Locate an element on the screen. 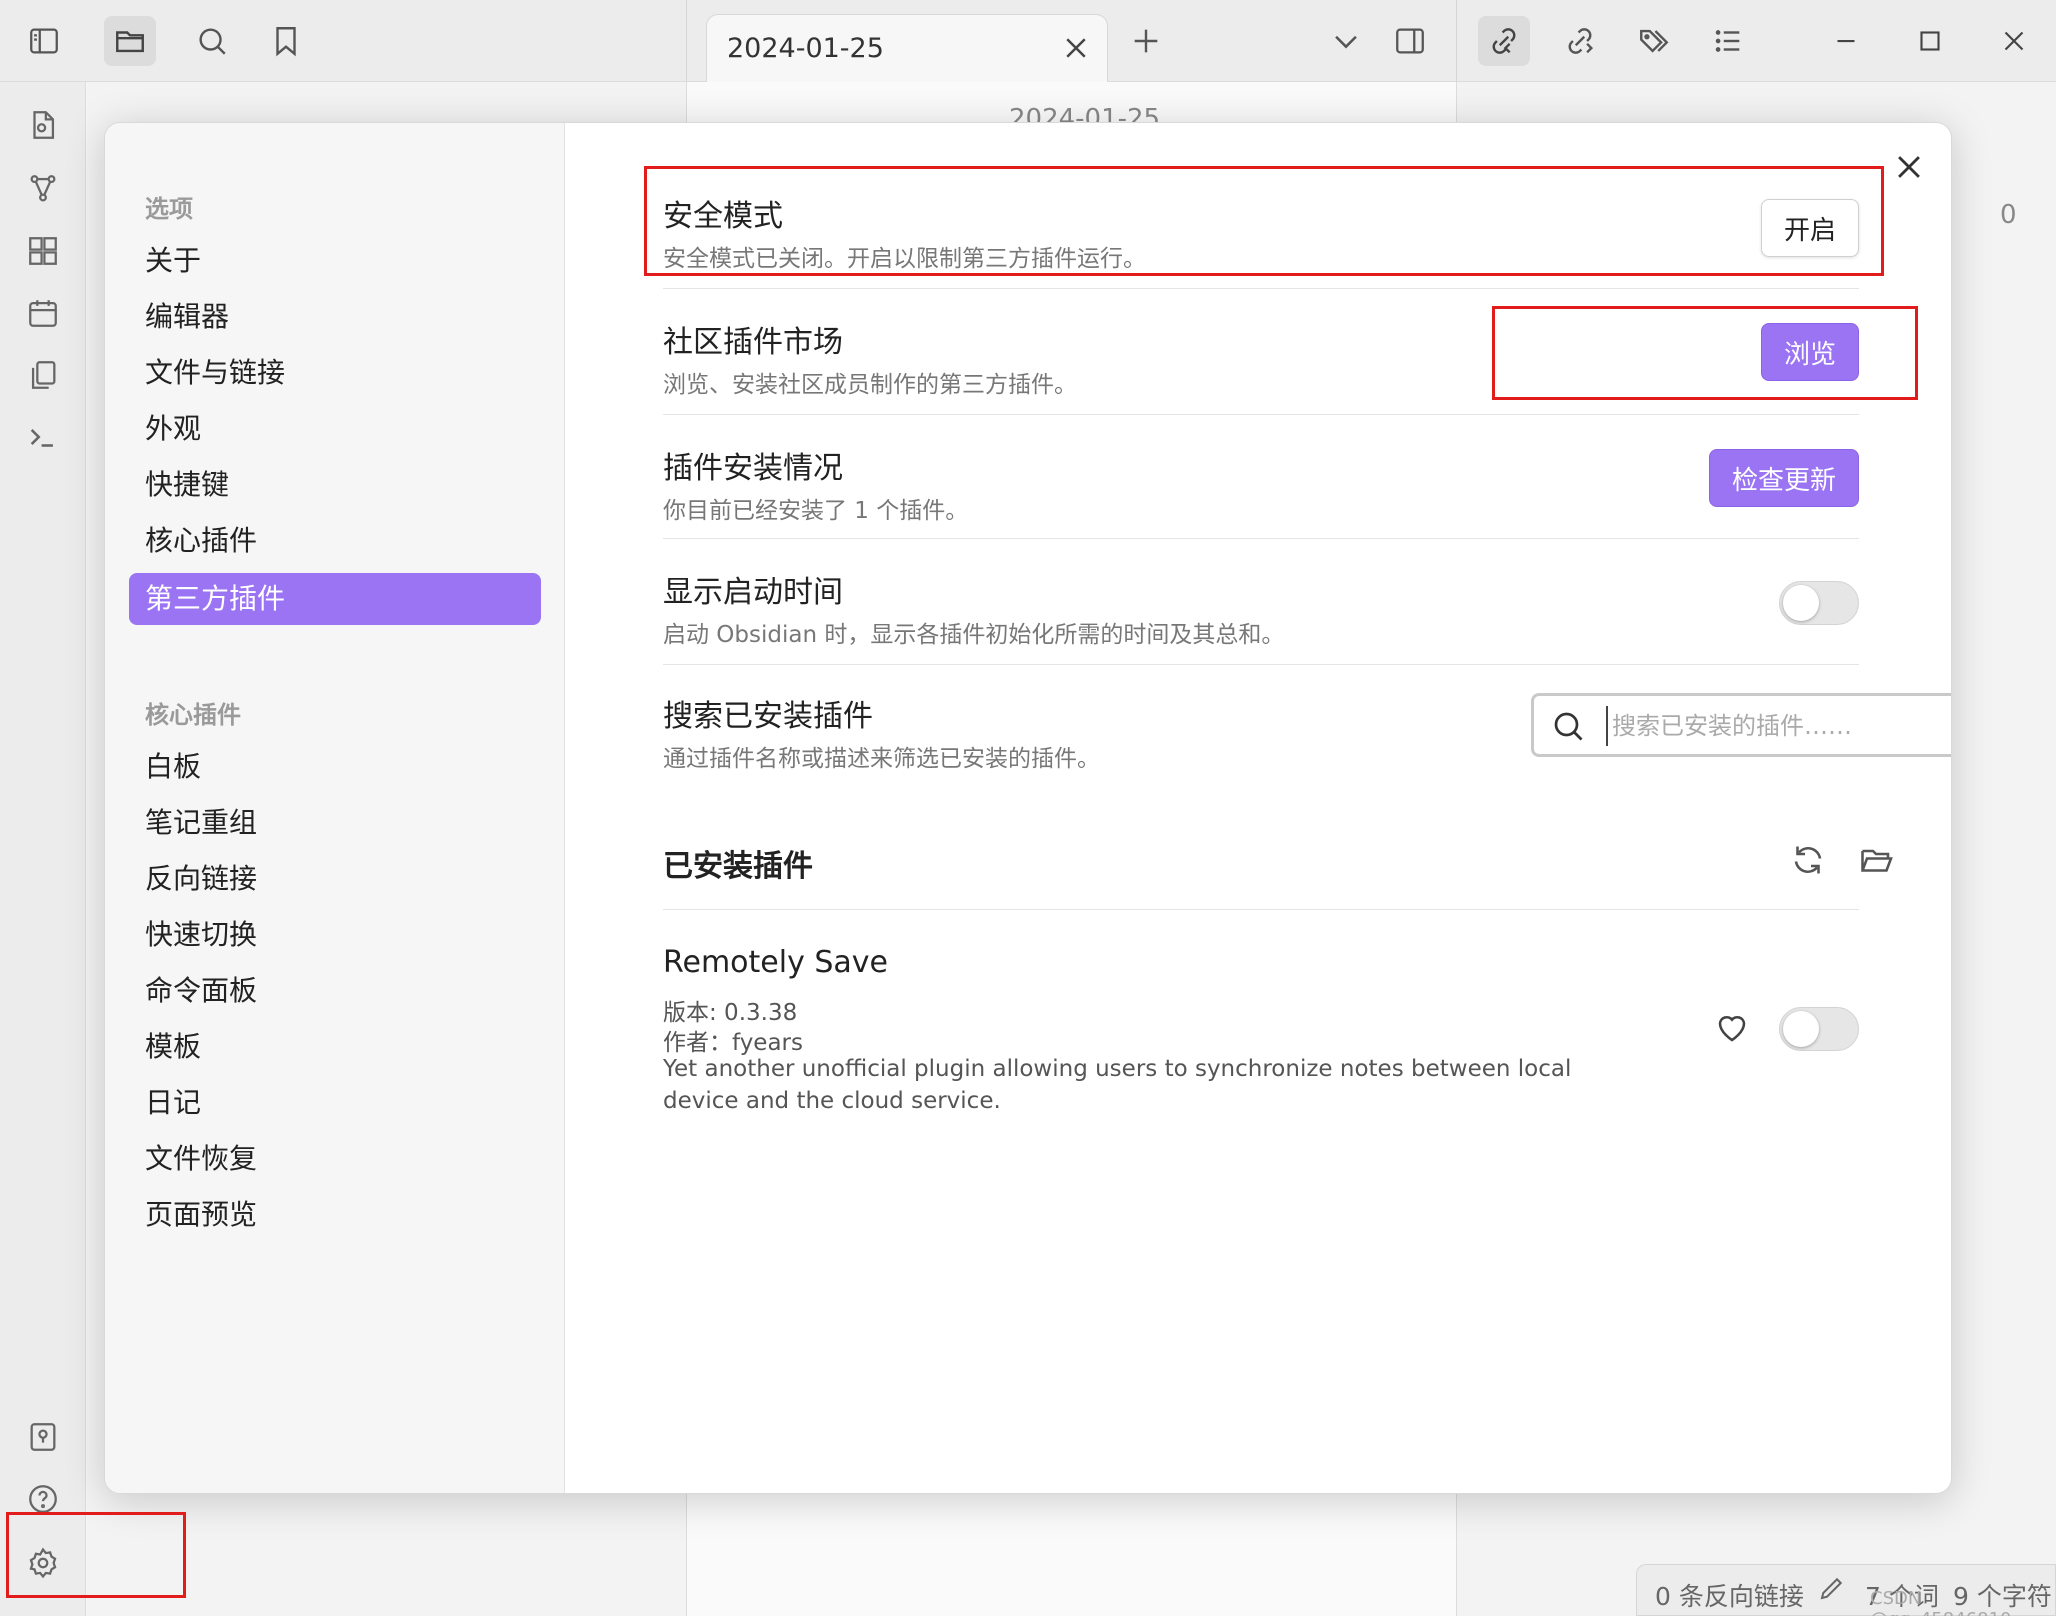 The image size is (2056, 1616). divider is located at coordinates (1261, 909).